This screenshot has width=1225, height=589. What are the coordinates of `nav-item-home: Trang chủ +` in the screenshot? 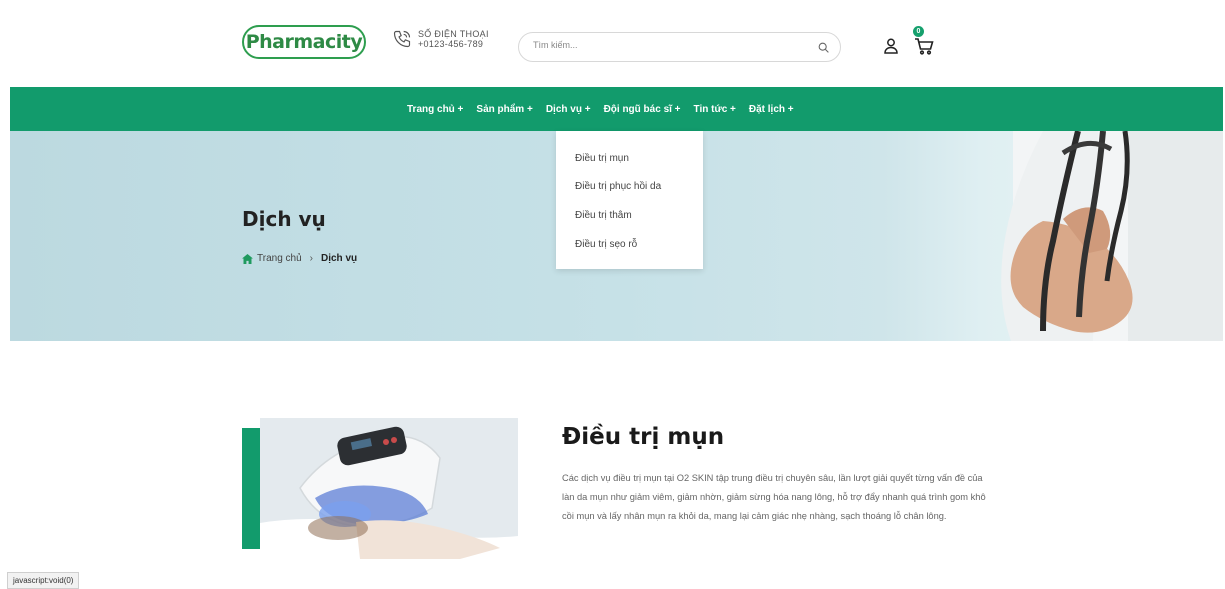 It's located at (435, 109).